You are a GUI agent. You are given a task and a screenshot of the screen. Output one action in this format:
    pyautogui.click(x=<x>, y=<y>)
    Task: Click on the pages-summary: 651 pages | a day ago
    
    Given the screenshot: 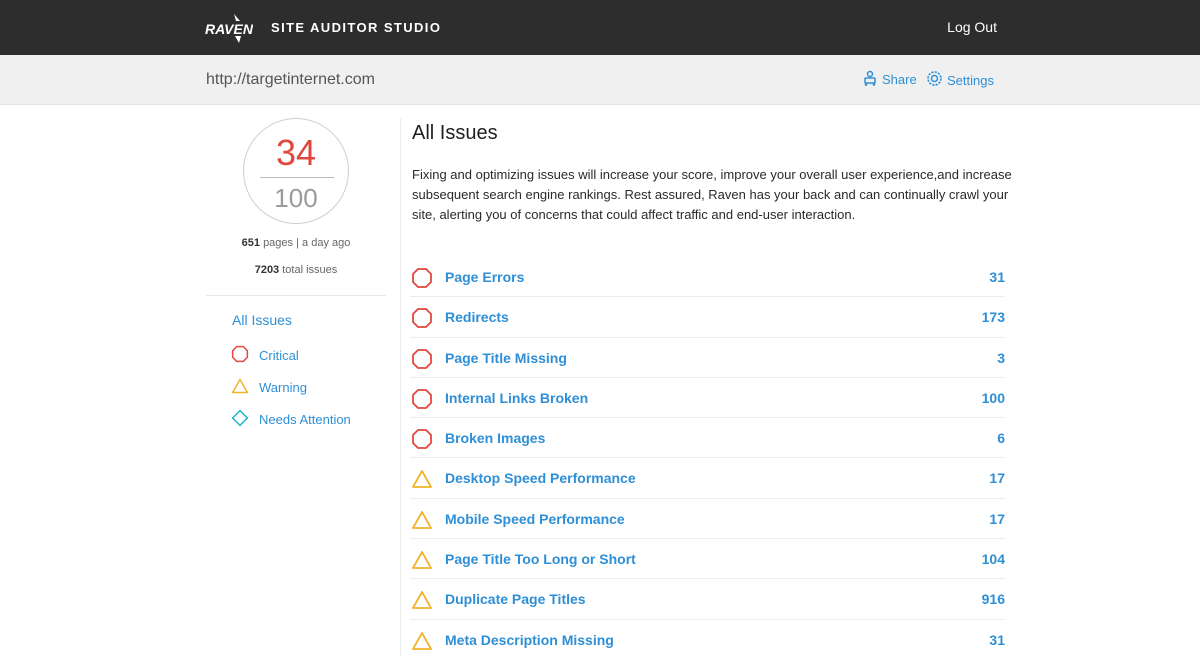 What is the action you would take?
    pyautogui.click(x=296, y=243)
    